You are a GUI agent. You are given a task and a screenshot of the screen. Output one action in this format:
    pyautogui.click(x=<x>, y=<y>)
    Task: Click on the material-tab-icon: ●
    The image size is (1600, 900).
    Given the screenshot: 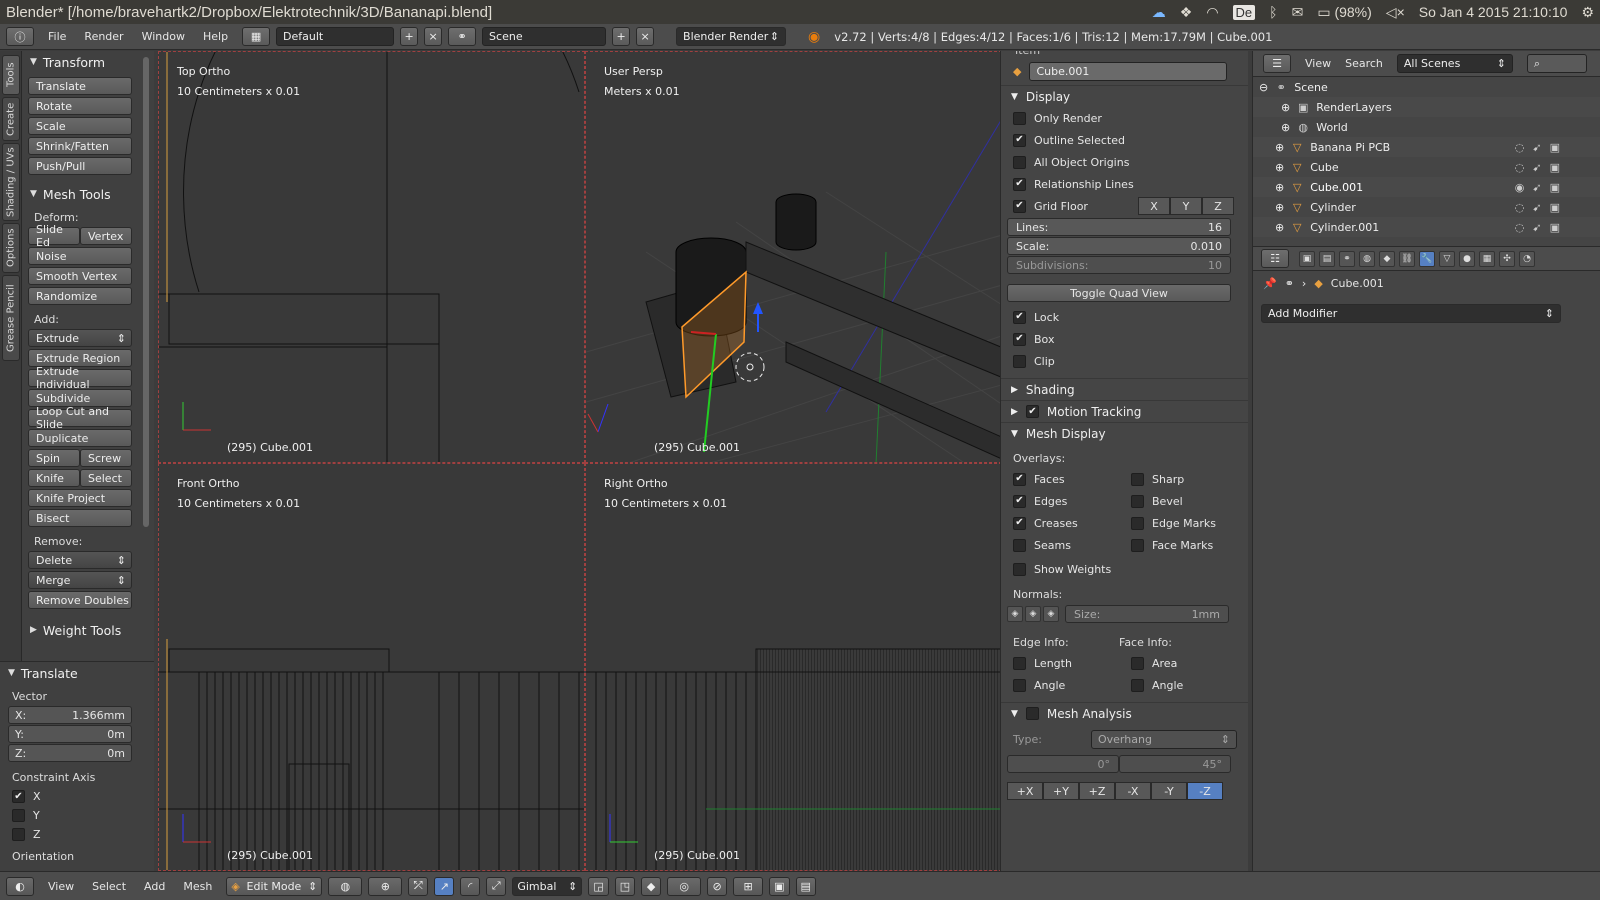 What is the action you would take?
    pyautogui.click(x=1467, y=258)
    